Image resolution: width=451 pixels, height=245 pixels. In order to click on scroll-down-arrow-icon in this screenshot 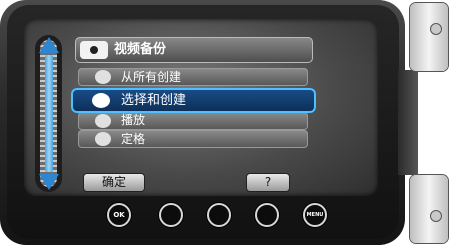, I will do `click(49, 182)`.